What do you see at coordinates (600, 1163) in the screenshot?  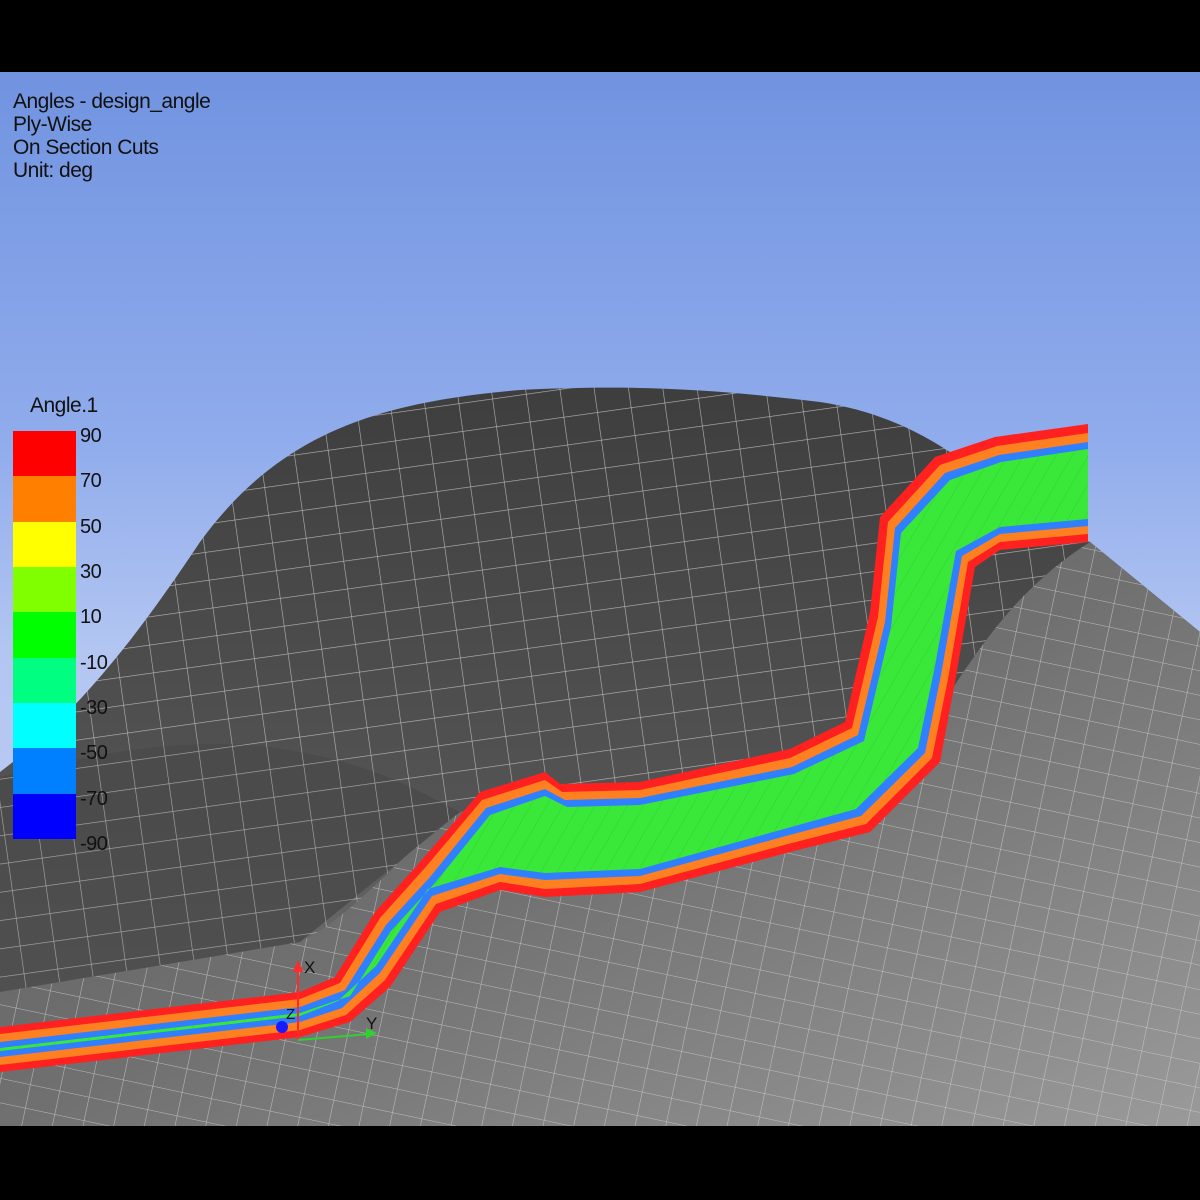 I see `bottom-letterbox` at bounding box center [600, 1163].